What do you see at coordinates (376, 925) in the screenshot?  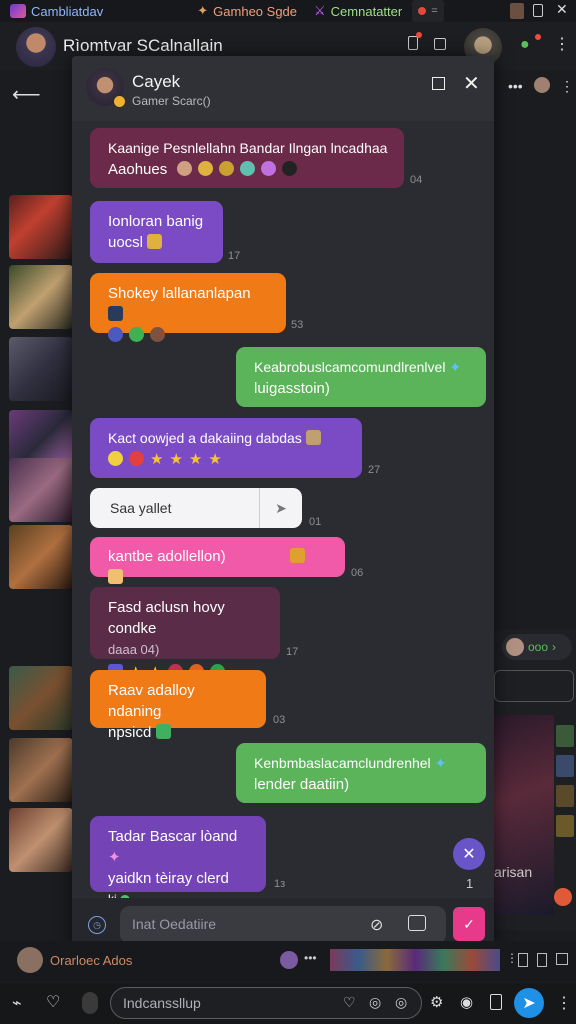 I see `link-icon: ⊘` at bounding box center [376, 925].